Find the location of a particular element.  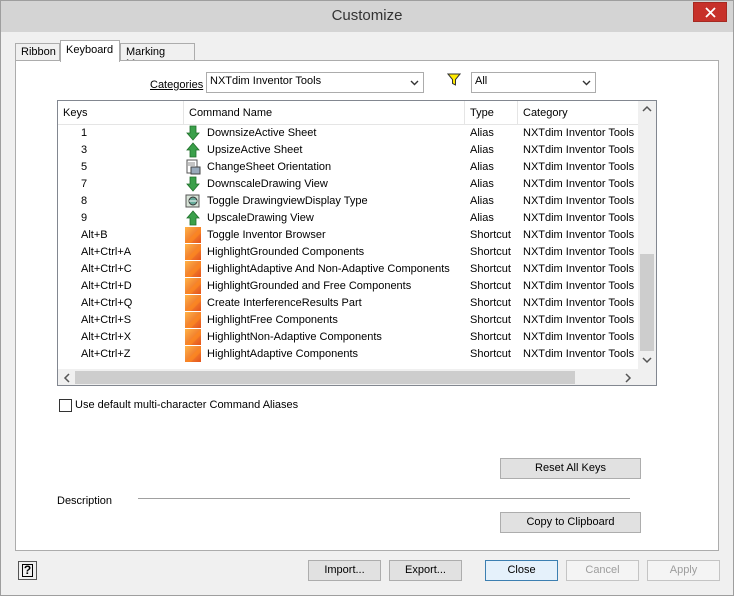

cell-command-name: HighlightGrounded Components is located at coordinates (286, 252).